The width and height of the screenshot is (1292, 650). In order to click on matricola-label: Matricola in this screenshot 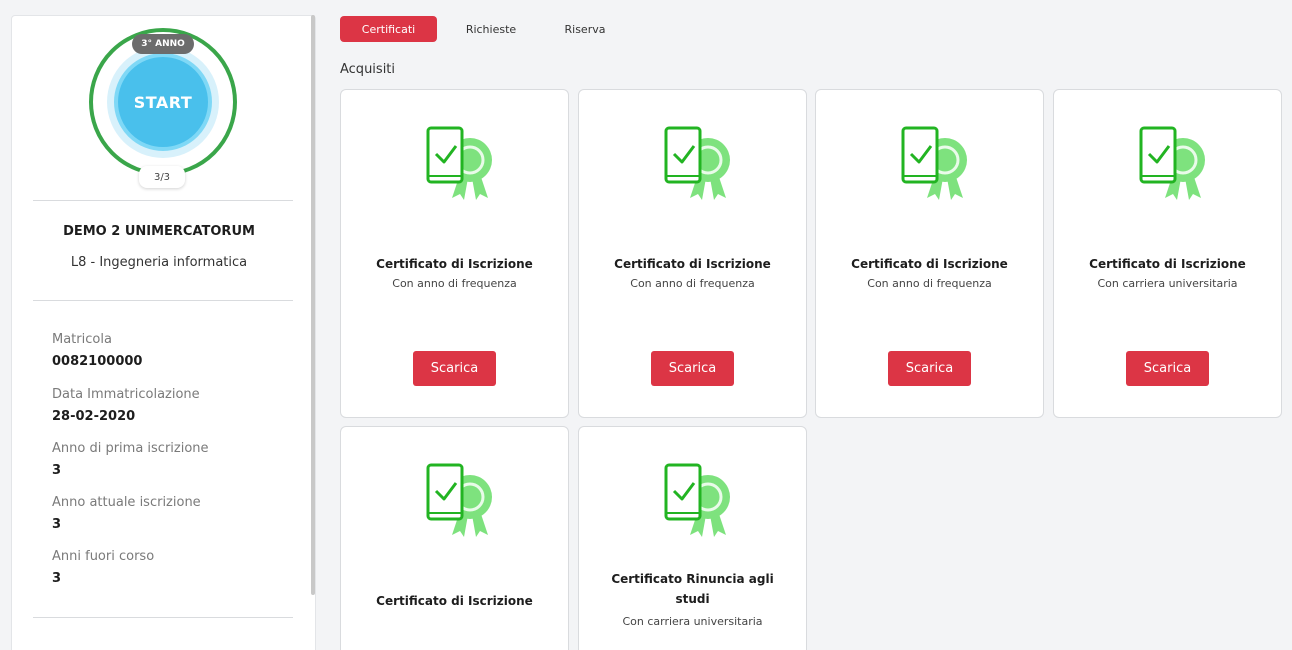, I will do `click(82, 339)`.